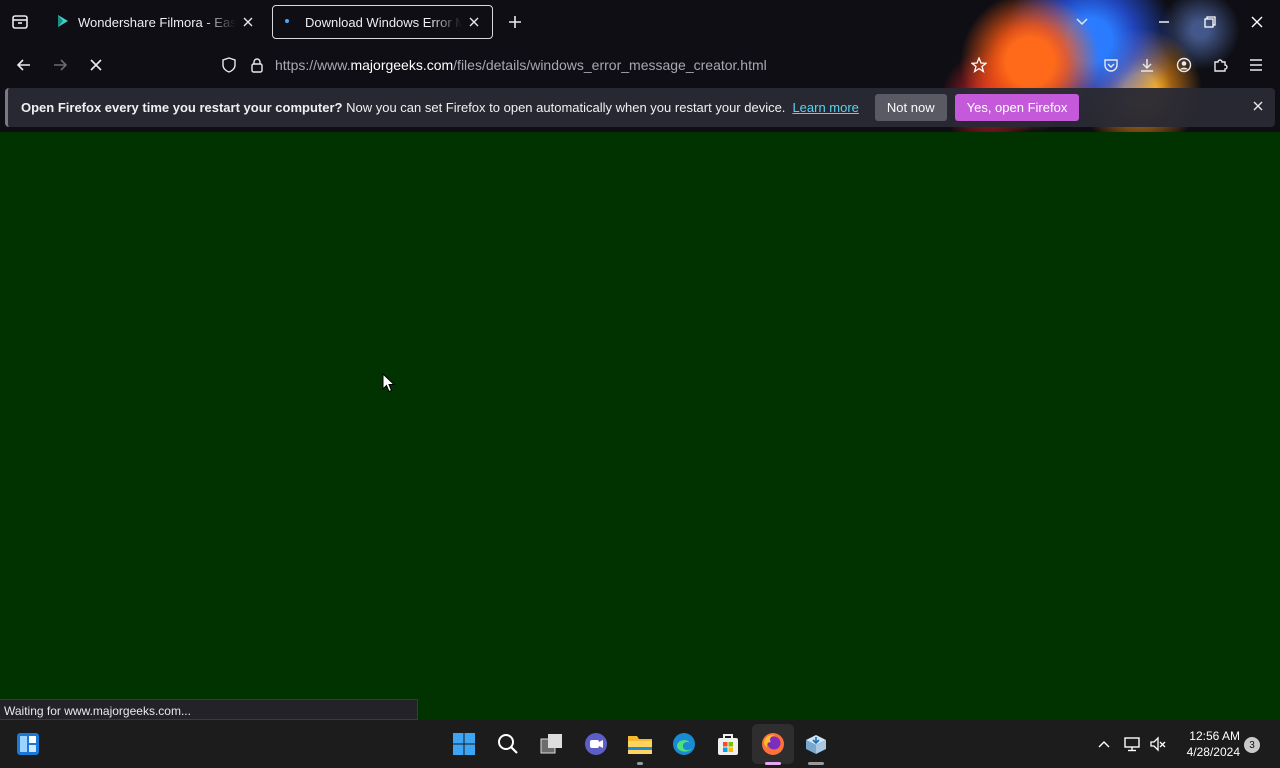 This screenshot has width=1280, height=768. Describe the element at coordinates (1210, 22) in the screenshot. I see `restore-icon` at that location.